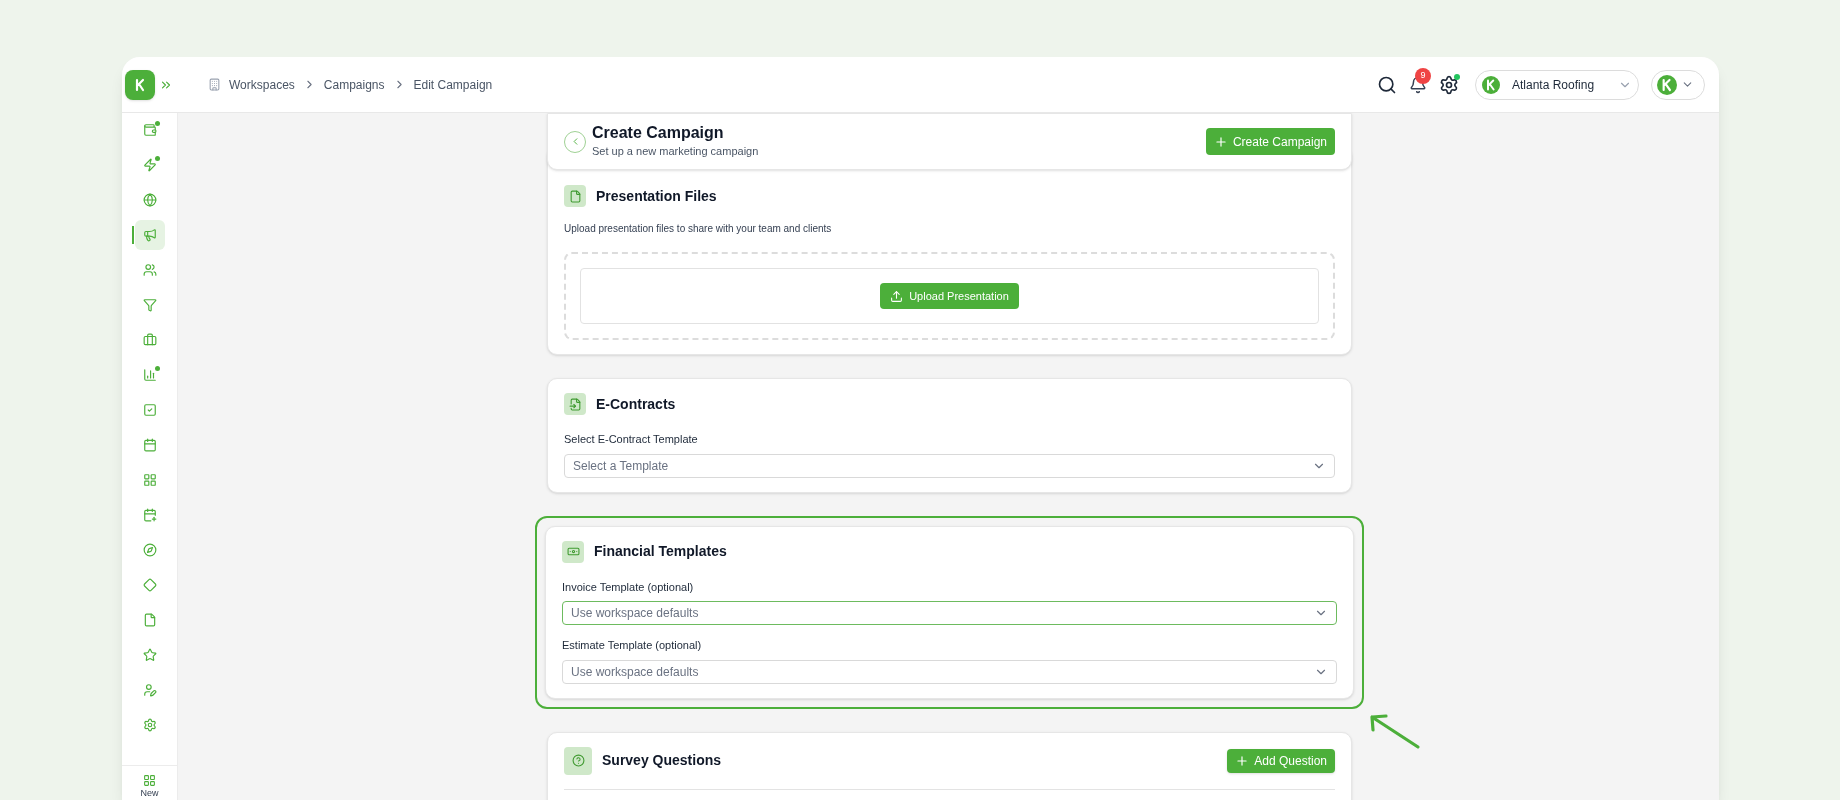 The image size is (1840, 800). Describe the element at coordinates (675, 152) in the screenshot. I see `page-subtitle: Set up a new marketing campaign` at that location.